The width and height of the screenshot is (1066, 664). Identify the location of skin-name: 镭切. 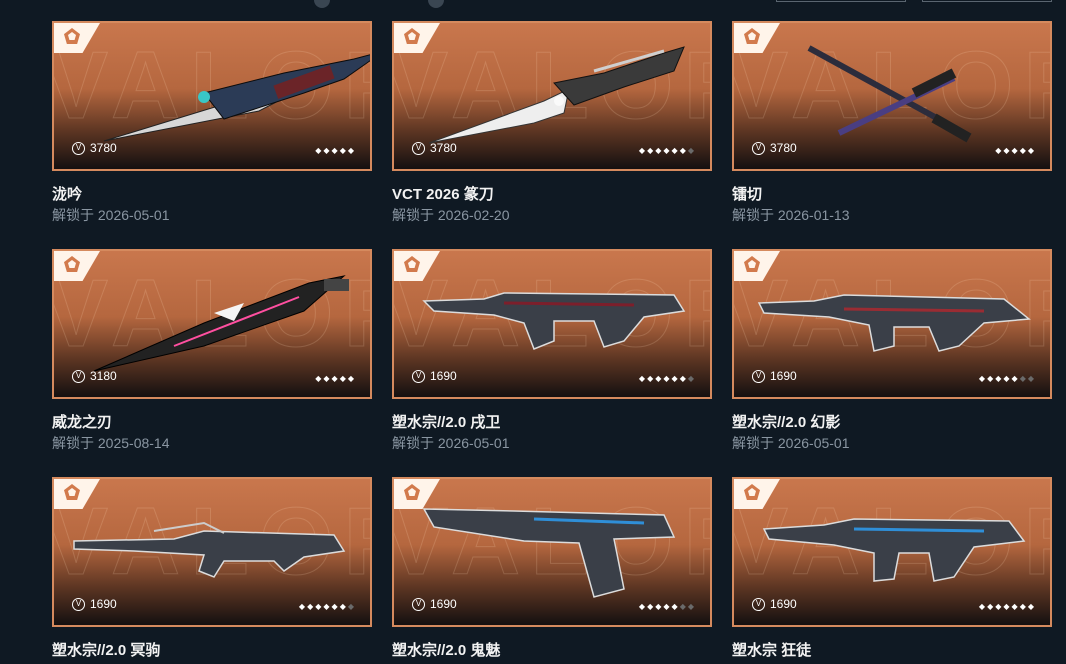
(747, 194).